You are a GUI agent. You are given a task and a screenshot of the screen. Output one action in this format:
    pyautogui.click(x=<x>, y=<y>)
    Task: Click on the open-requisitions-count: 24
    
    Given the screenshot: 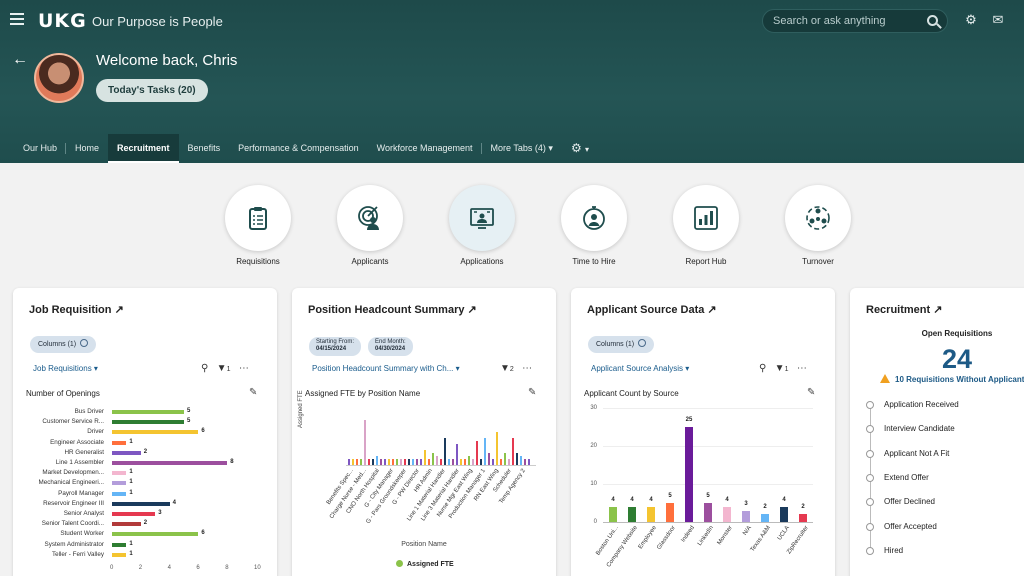 What is the action you would take?
    pyautogui.click(x=937, y=359)
    